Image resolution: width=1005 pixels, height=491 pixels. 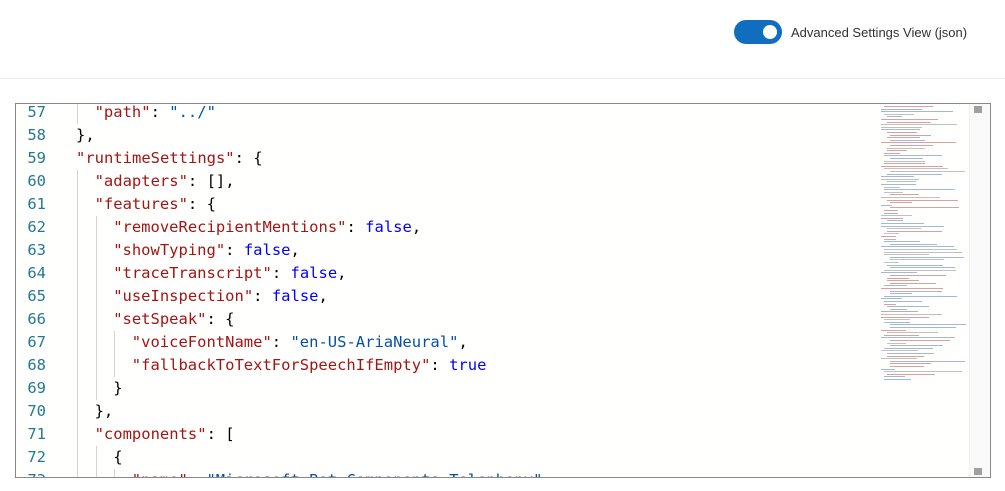 I want to click on code-text: }, so click(x=117, y=388).